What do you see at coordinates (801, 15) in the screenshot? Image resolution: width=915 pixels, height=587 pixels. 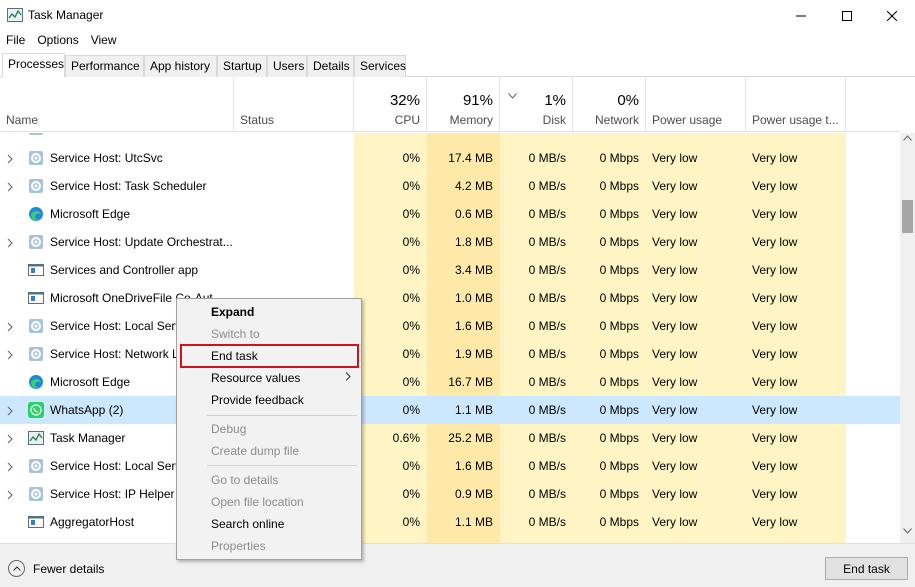 I see `minimize-button` at bounding box center [801, 15].